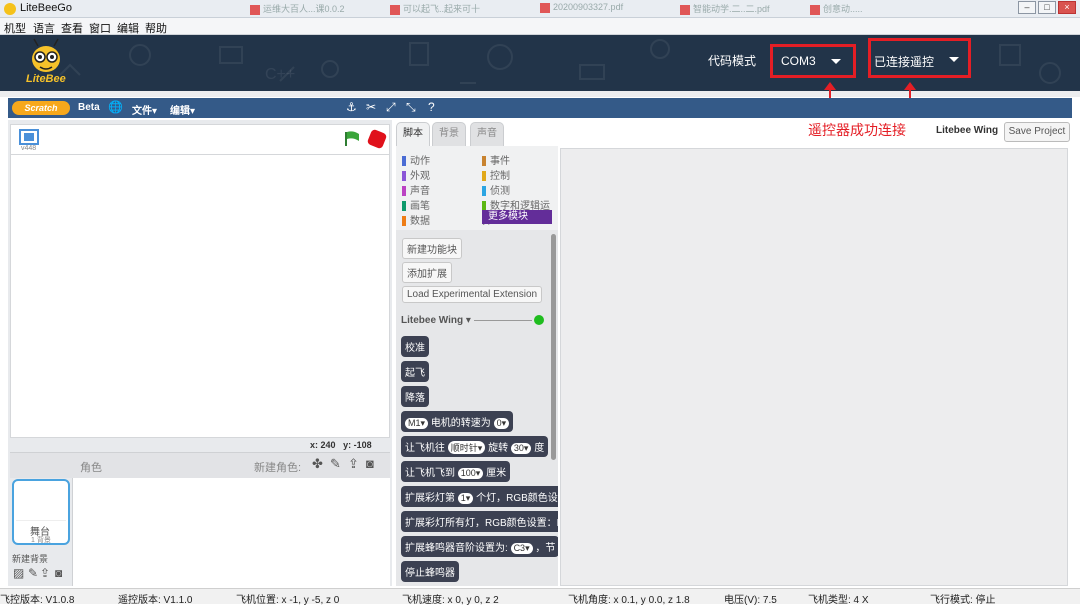 The width and height of the screenshot is (1080, 606). Describe the element at coordinates (44, 28) in the screenshot. I see `menu-language: 语言` at that location.